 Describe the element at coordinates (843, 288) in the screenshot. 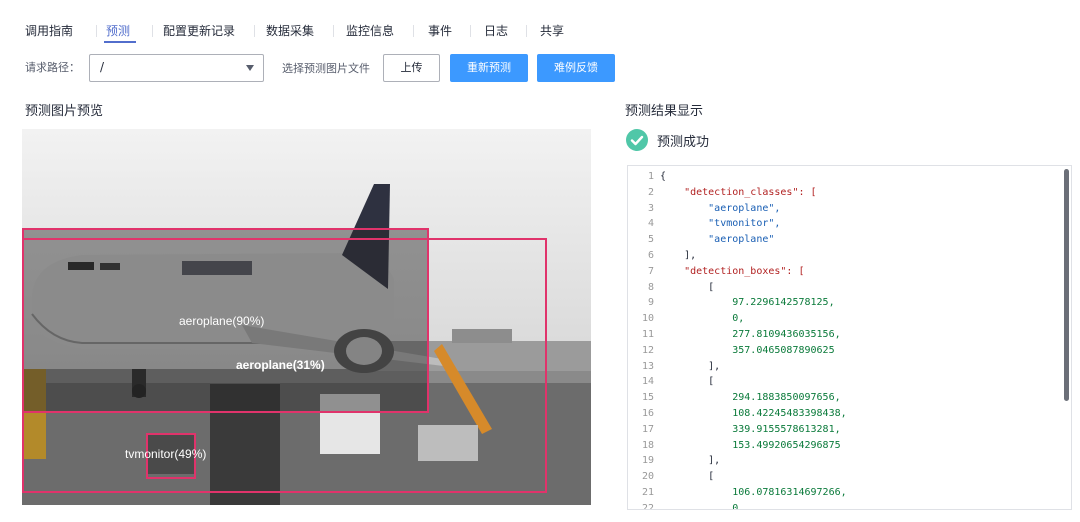

I see `code-line: 8 [` at that location.